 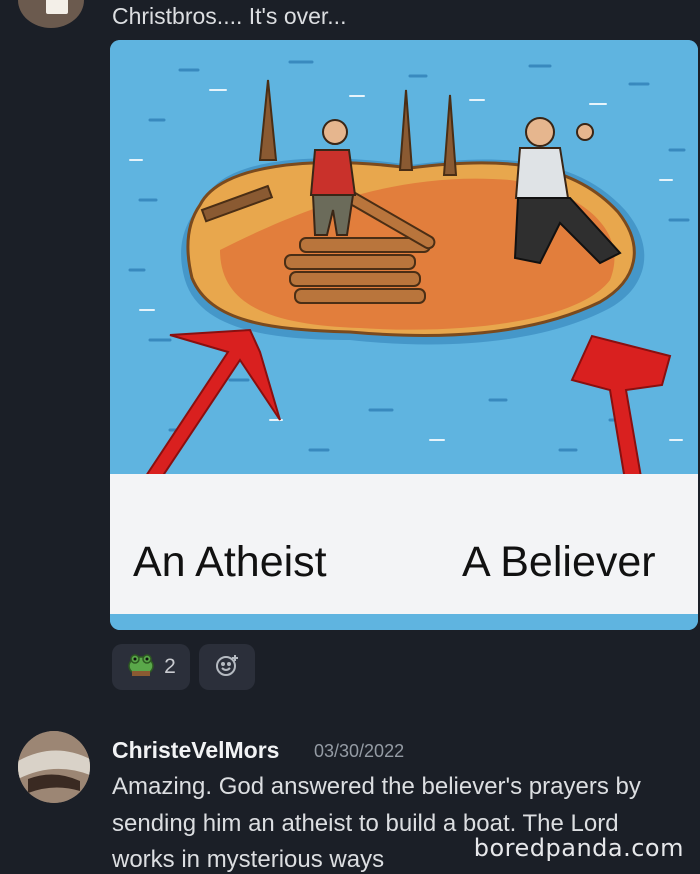 I want to click on reaction-frog: 2, so click(x=151, y=667).